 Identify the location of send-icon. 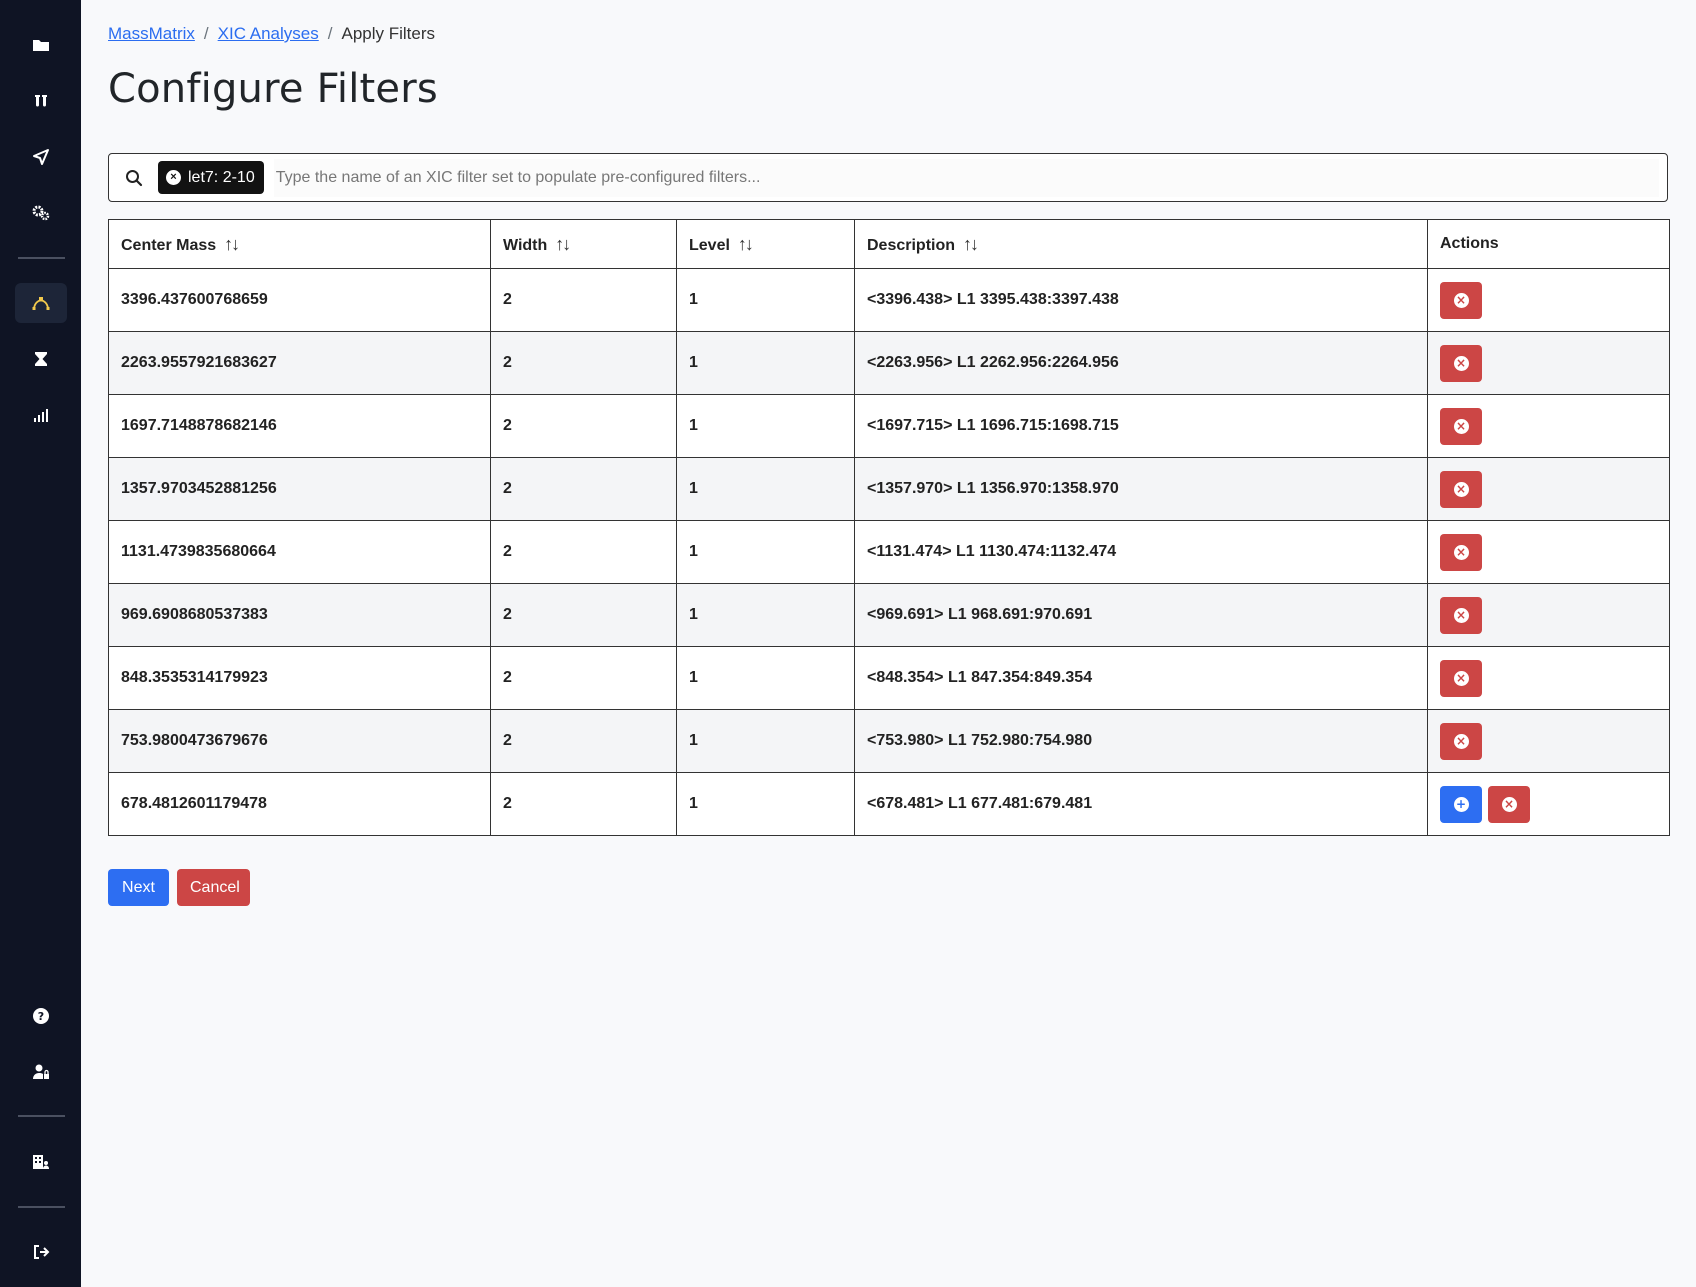
(41, 157).